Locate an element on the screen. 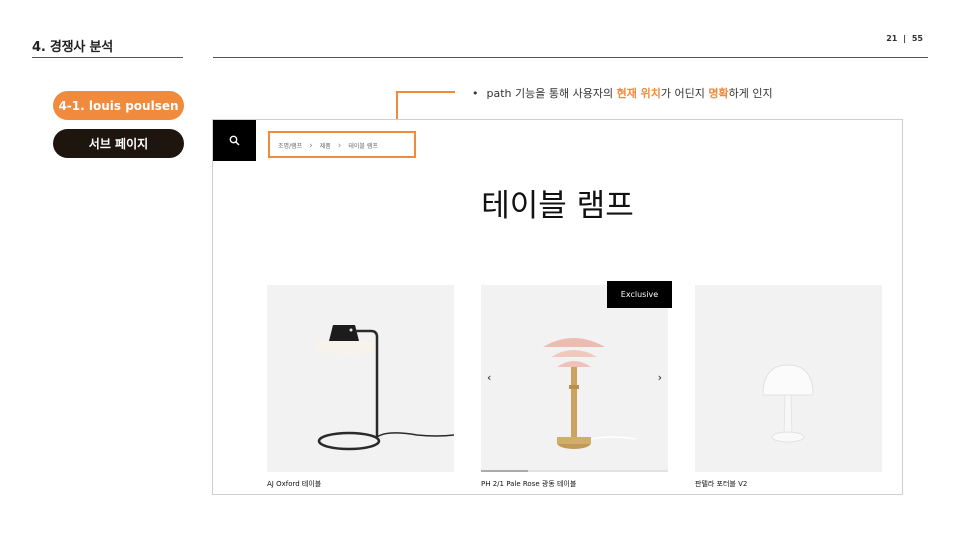 The image size is (960, 540). breadcrumb-highlight: 조명/램프 › 제품 › 테이블 램프 is located at coordinates (342, 144).